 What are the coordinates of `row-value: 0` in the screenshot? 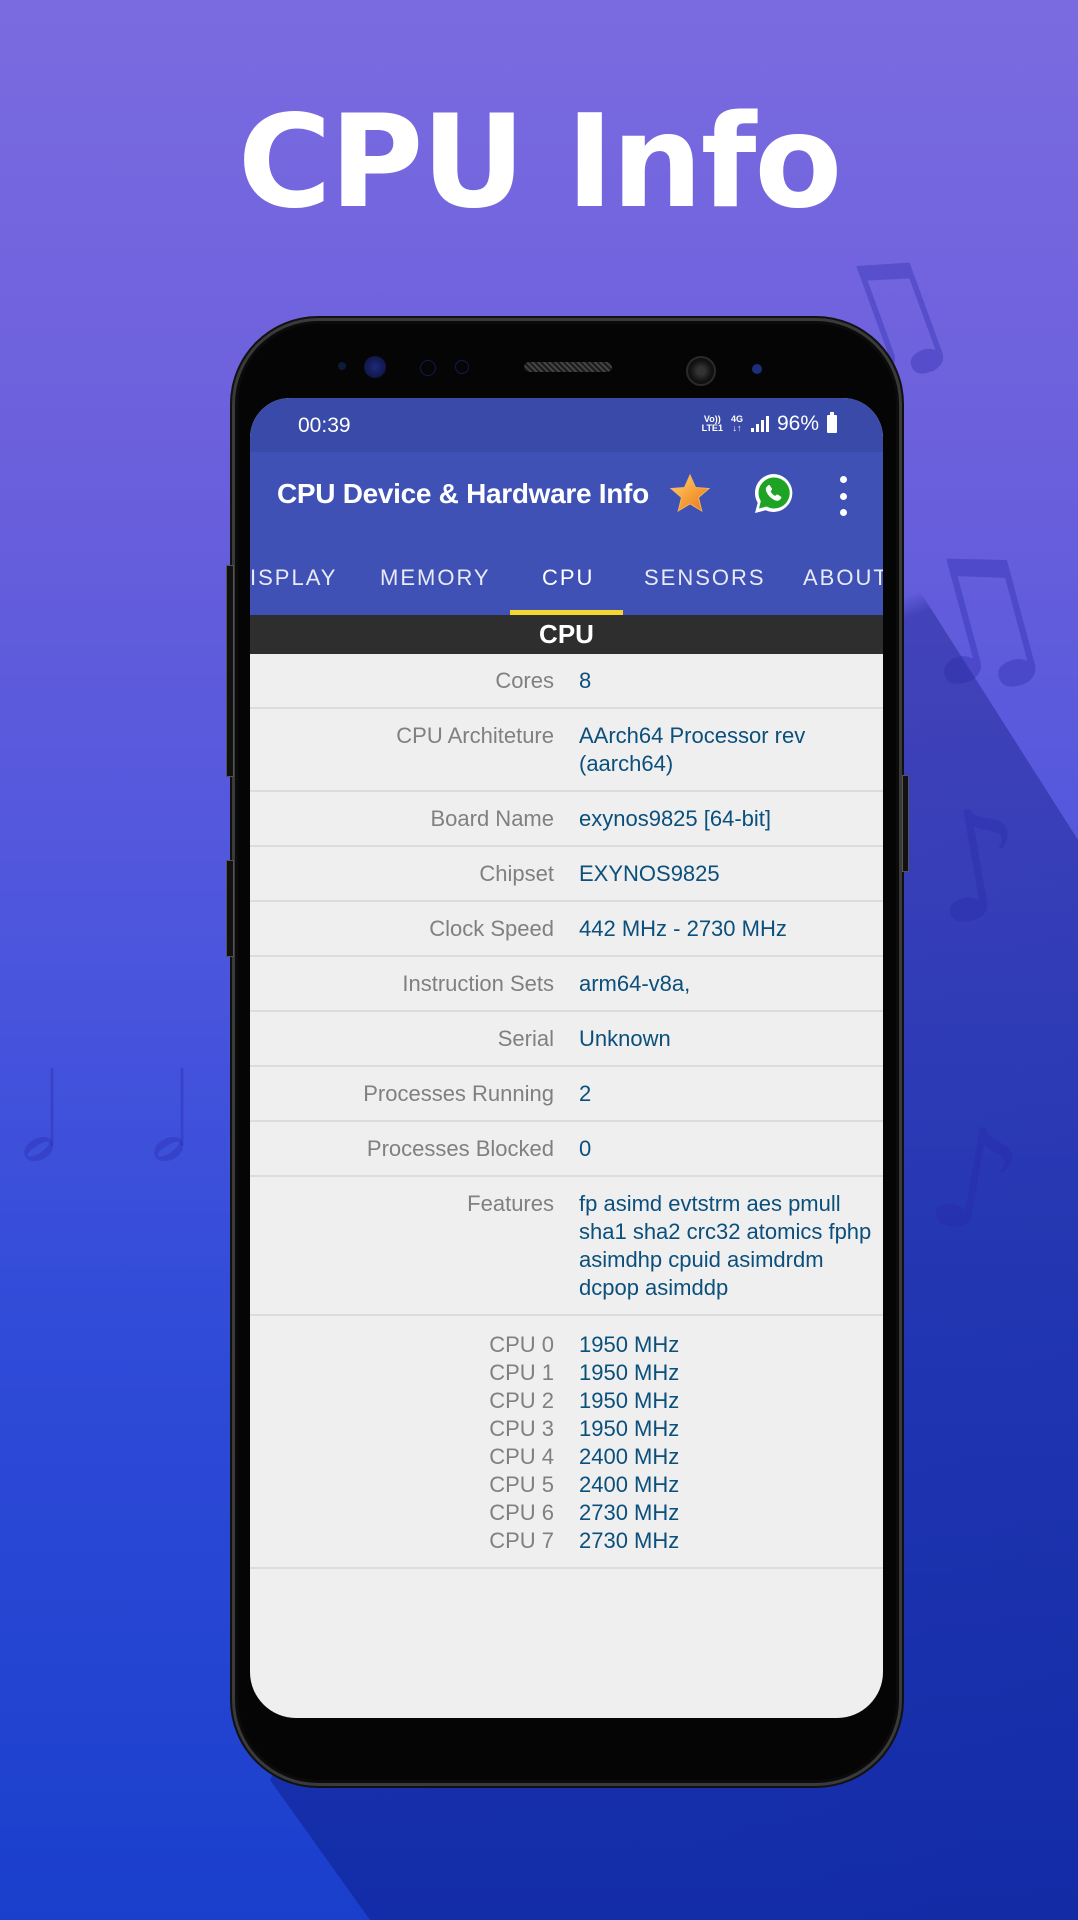 It's located at (585, 1148).